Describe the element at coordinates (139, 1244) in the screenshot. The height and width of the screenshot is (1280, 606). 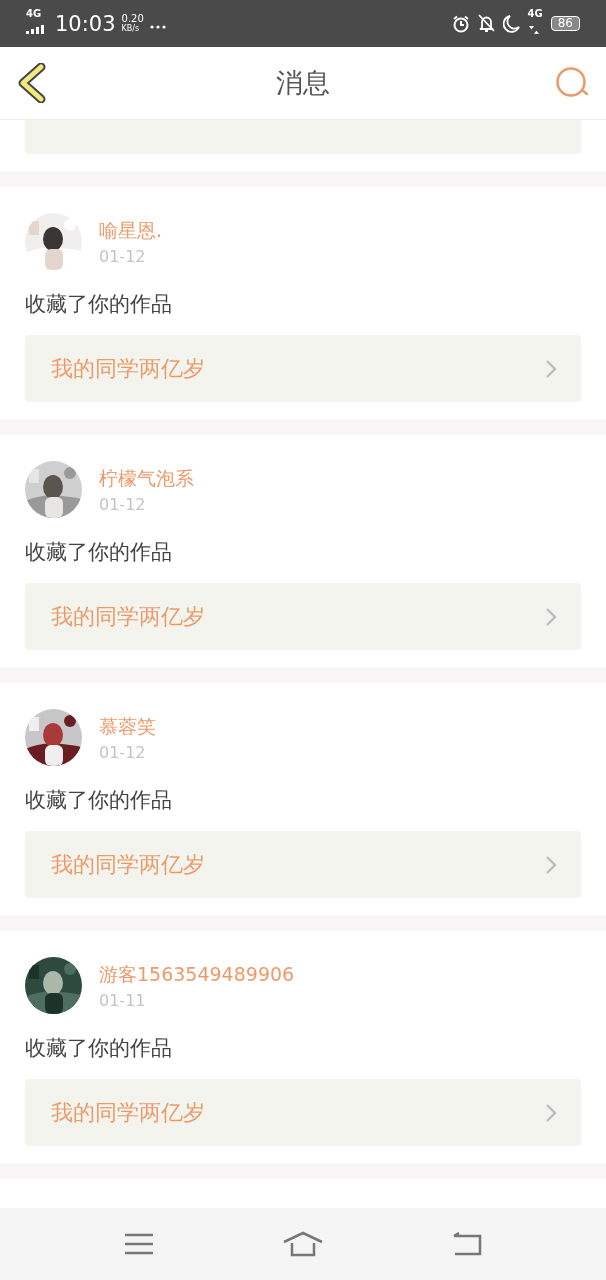
I see `menu-icon` at that location.